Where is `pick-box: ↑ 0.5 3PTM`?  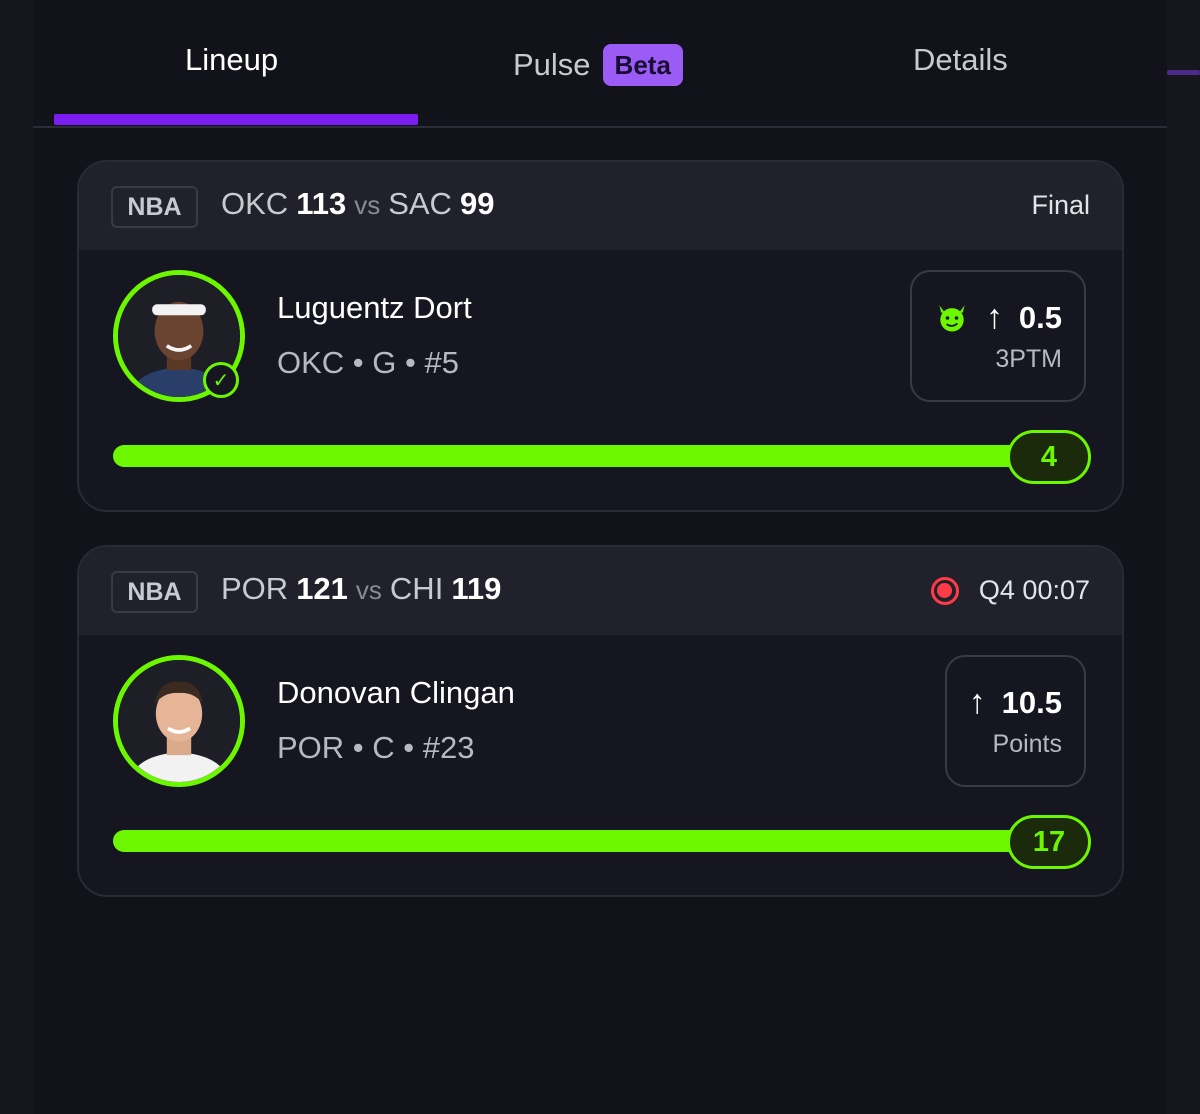 pick-box: ↑ 0.5 3PTM is located at coordinates (997, 336).